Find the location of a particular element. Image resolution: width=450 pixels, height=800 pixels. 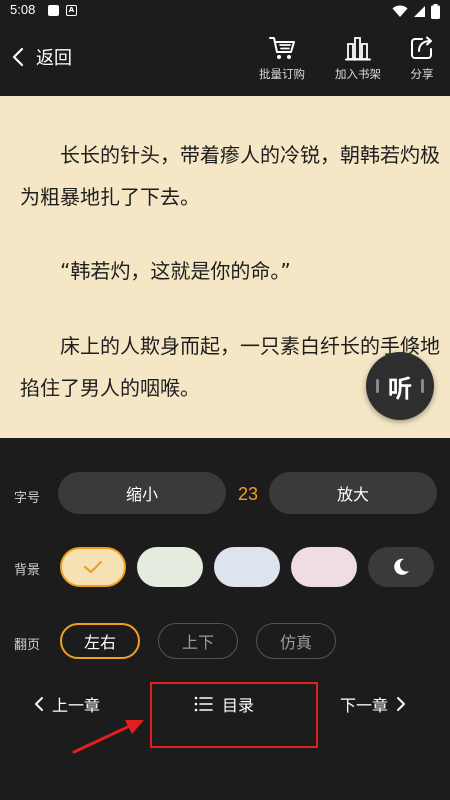

increase-font-button: 放大 is located at coordinates (353, 493).